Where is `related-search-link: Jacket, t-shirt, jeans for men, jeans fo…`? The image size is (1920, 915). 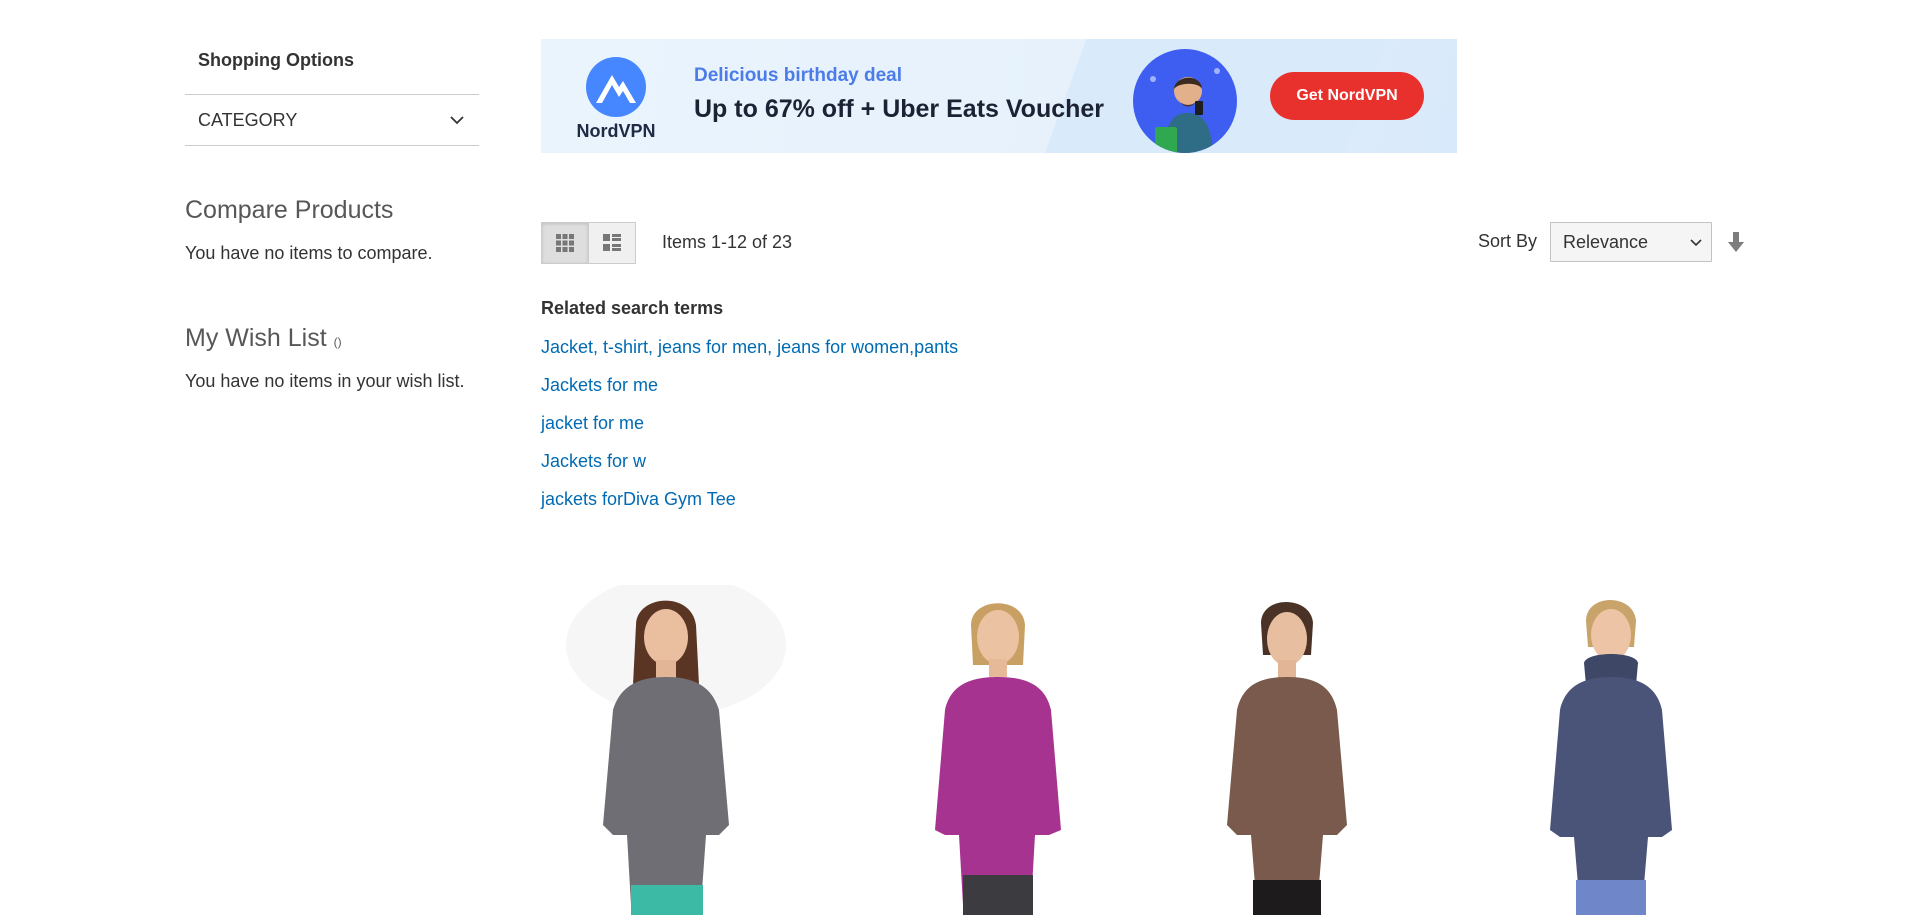 related-search-link: Jacket, t-shirt, jeans for men, jeans fo… is located at coordinates (749, 356).